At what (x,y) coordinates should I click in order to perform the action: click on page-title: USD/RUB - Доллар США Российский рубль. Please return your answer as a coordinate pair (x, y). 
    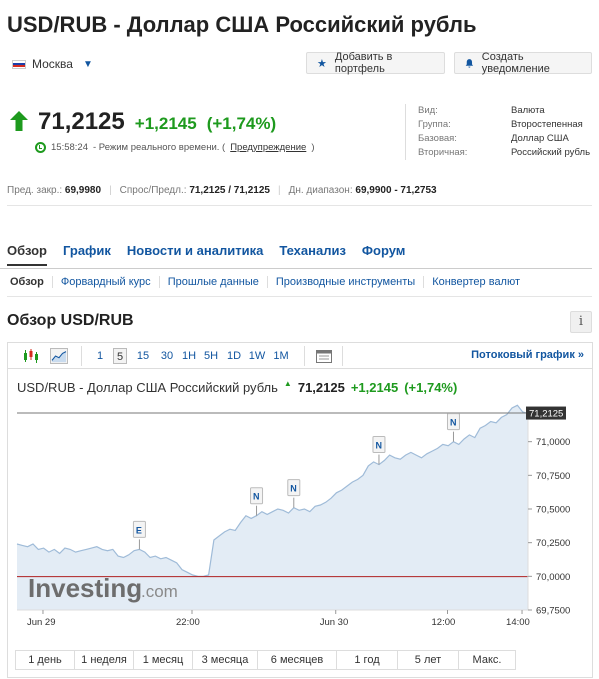
    Looking at the image, I should click on (242, 24).